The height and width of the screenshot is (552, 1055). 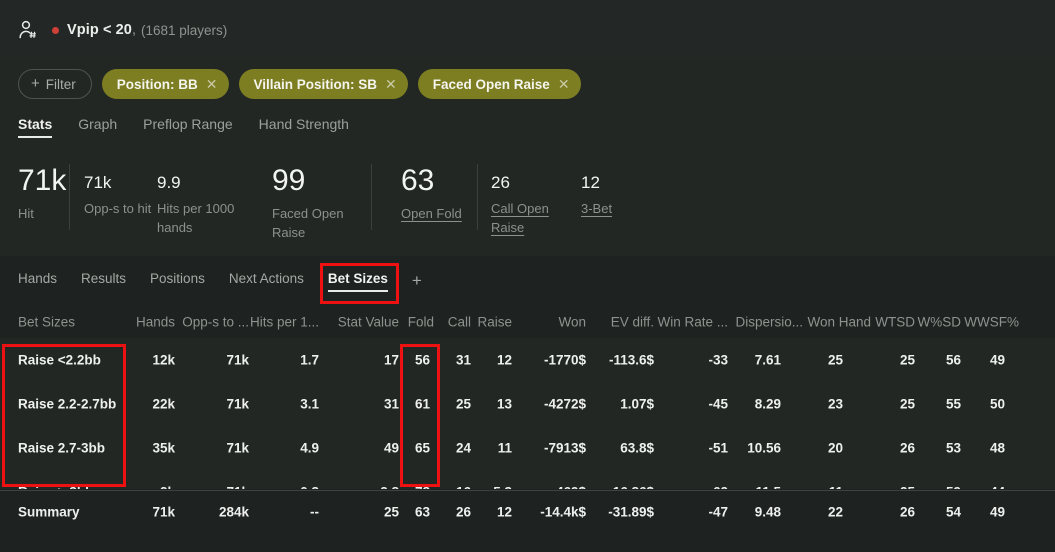 What do you see at coordinates (997, 404) in the screenshot?
I see `cell-wwsf: 50` at bounding box center [997, 404].